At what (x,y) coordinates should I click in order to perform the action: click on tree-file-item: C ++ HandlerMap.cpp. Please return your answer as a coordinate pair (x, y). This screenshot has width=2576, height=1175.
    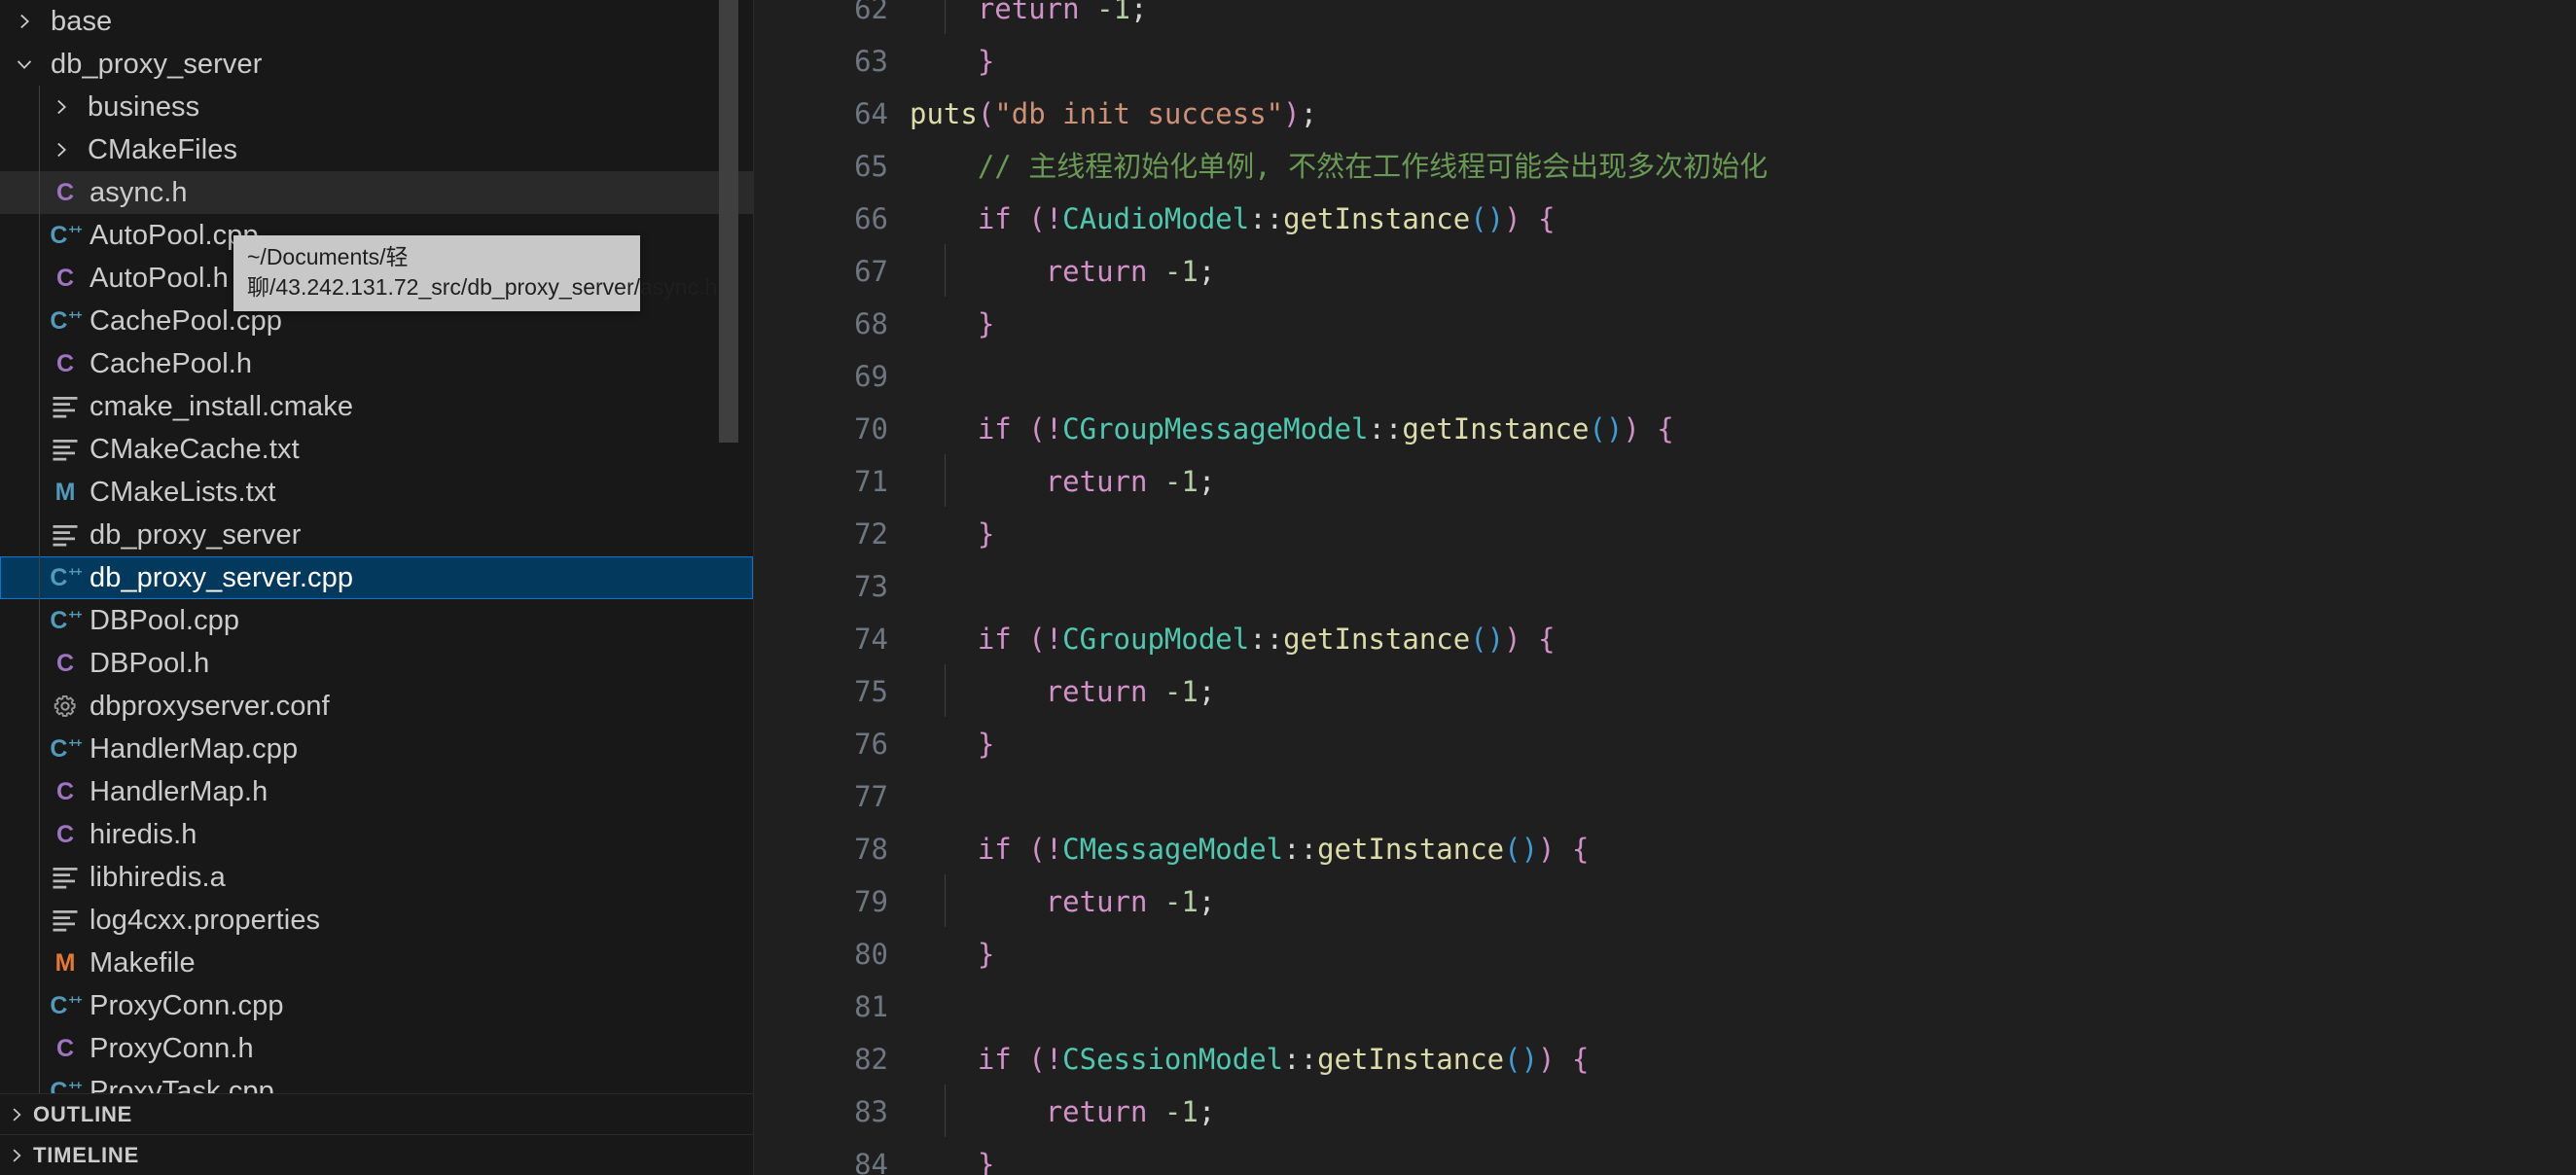
    Looking at the image, I should click on (376, 749).